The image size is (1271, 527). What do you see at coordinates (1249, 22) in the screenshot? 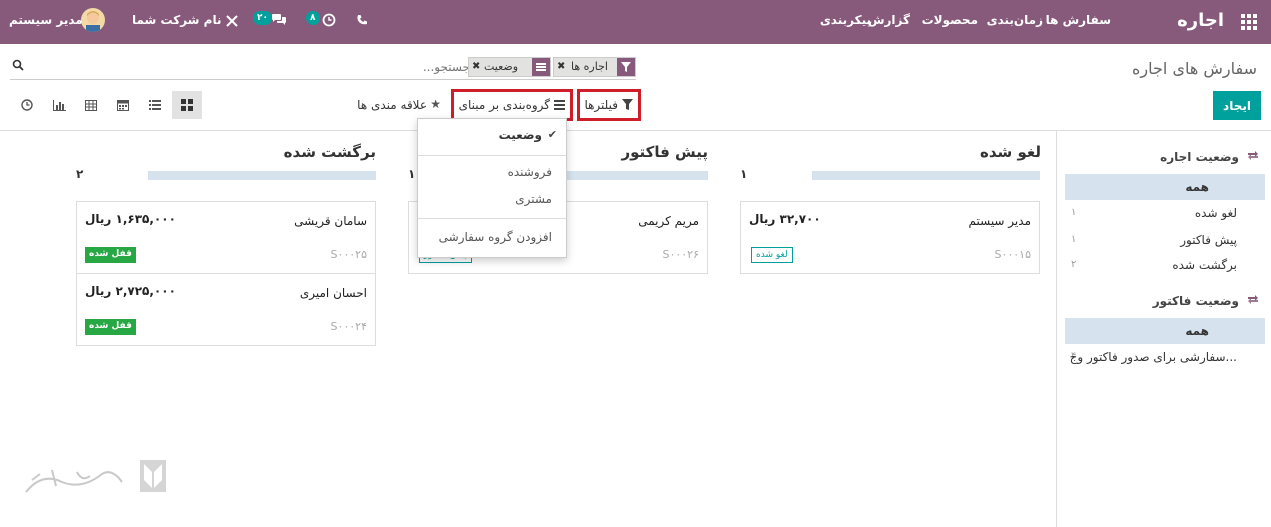
I see `apps-menu-icon` at bounding box center [1249, 22].